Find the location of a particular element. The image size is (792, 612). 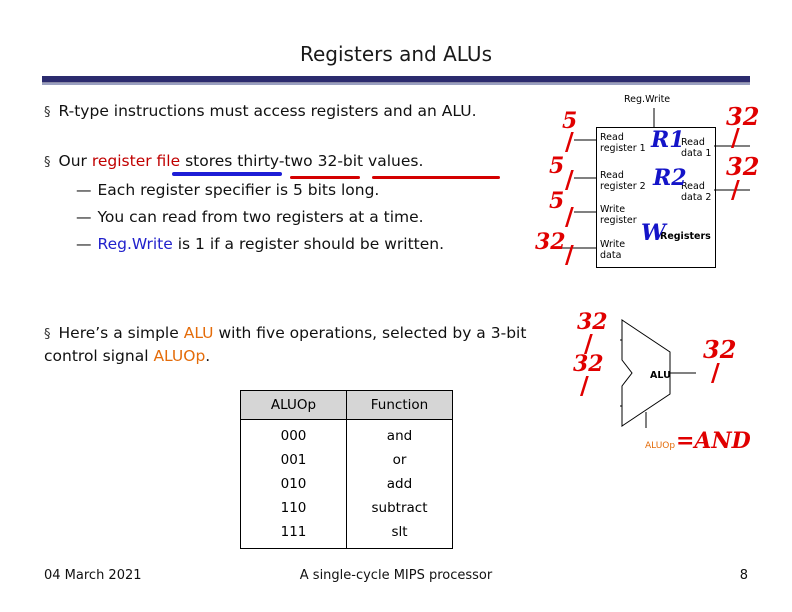

annotation-r2: R2 is located at coordinates (670, 178).